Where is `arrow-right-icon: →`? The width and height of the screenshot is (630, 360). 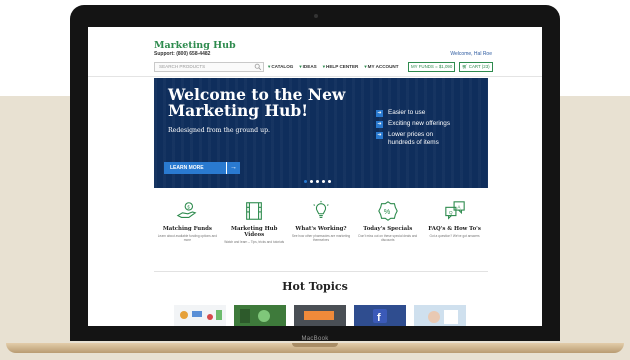
arrow-right-icon: → is located at coordinates (233, 168).